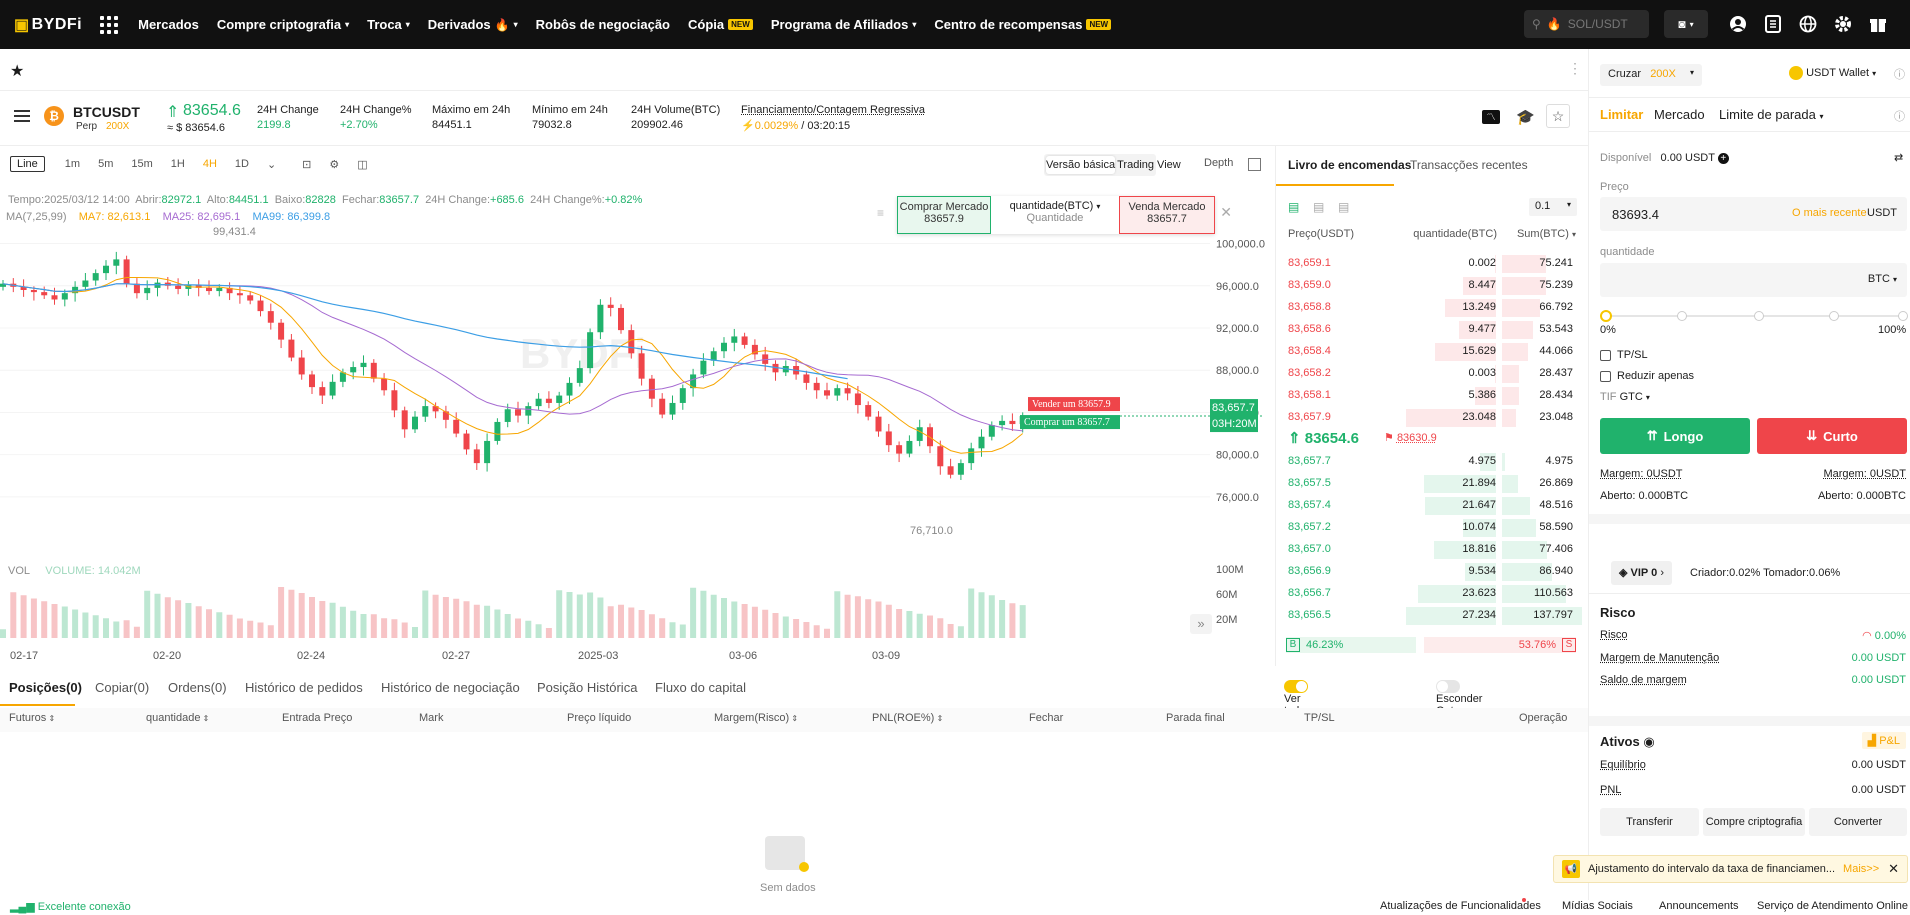  I want to click on bottom-tab: Histórico de negociação, so click(450, 687).